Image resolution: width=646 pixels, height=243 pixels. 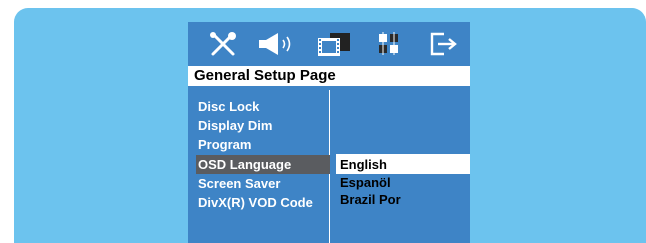 I want to click on menu-item-program: Program, so click(x=263, y=144).